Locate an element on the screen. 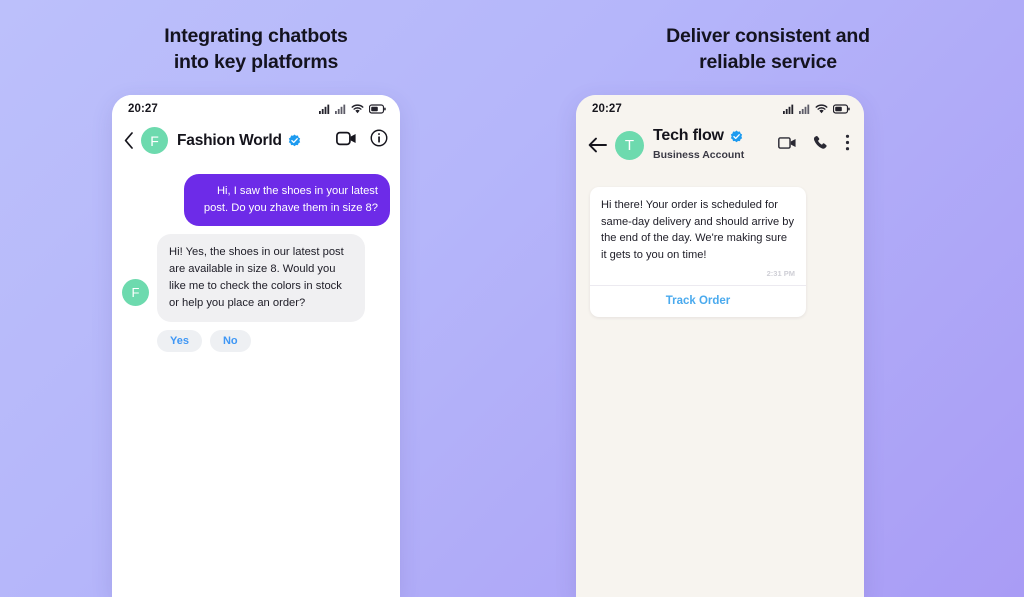  chat-header-right: T Tech flow Business Account is located at coordinates (720, 149).